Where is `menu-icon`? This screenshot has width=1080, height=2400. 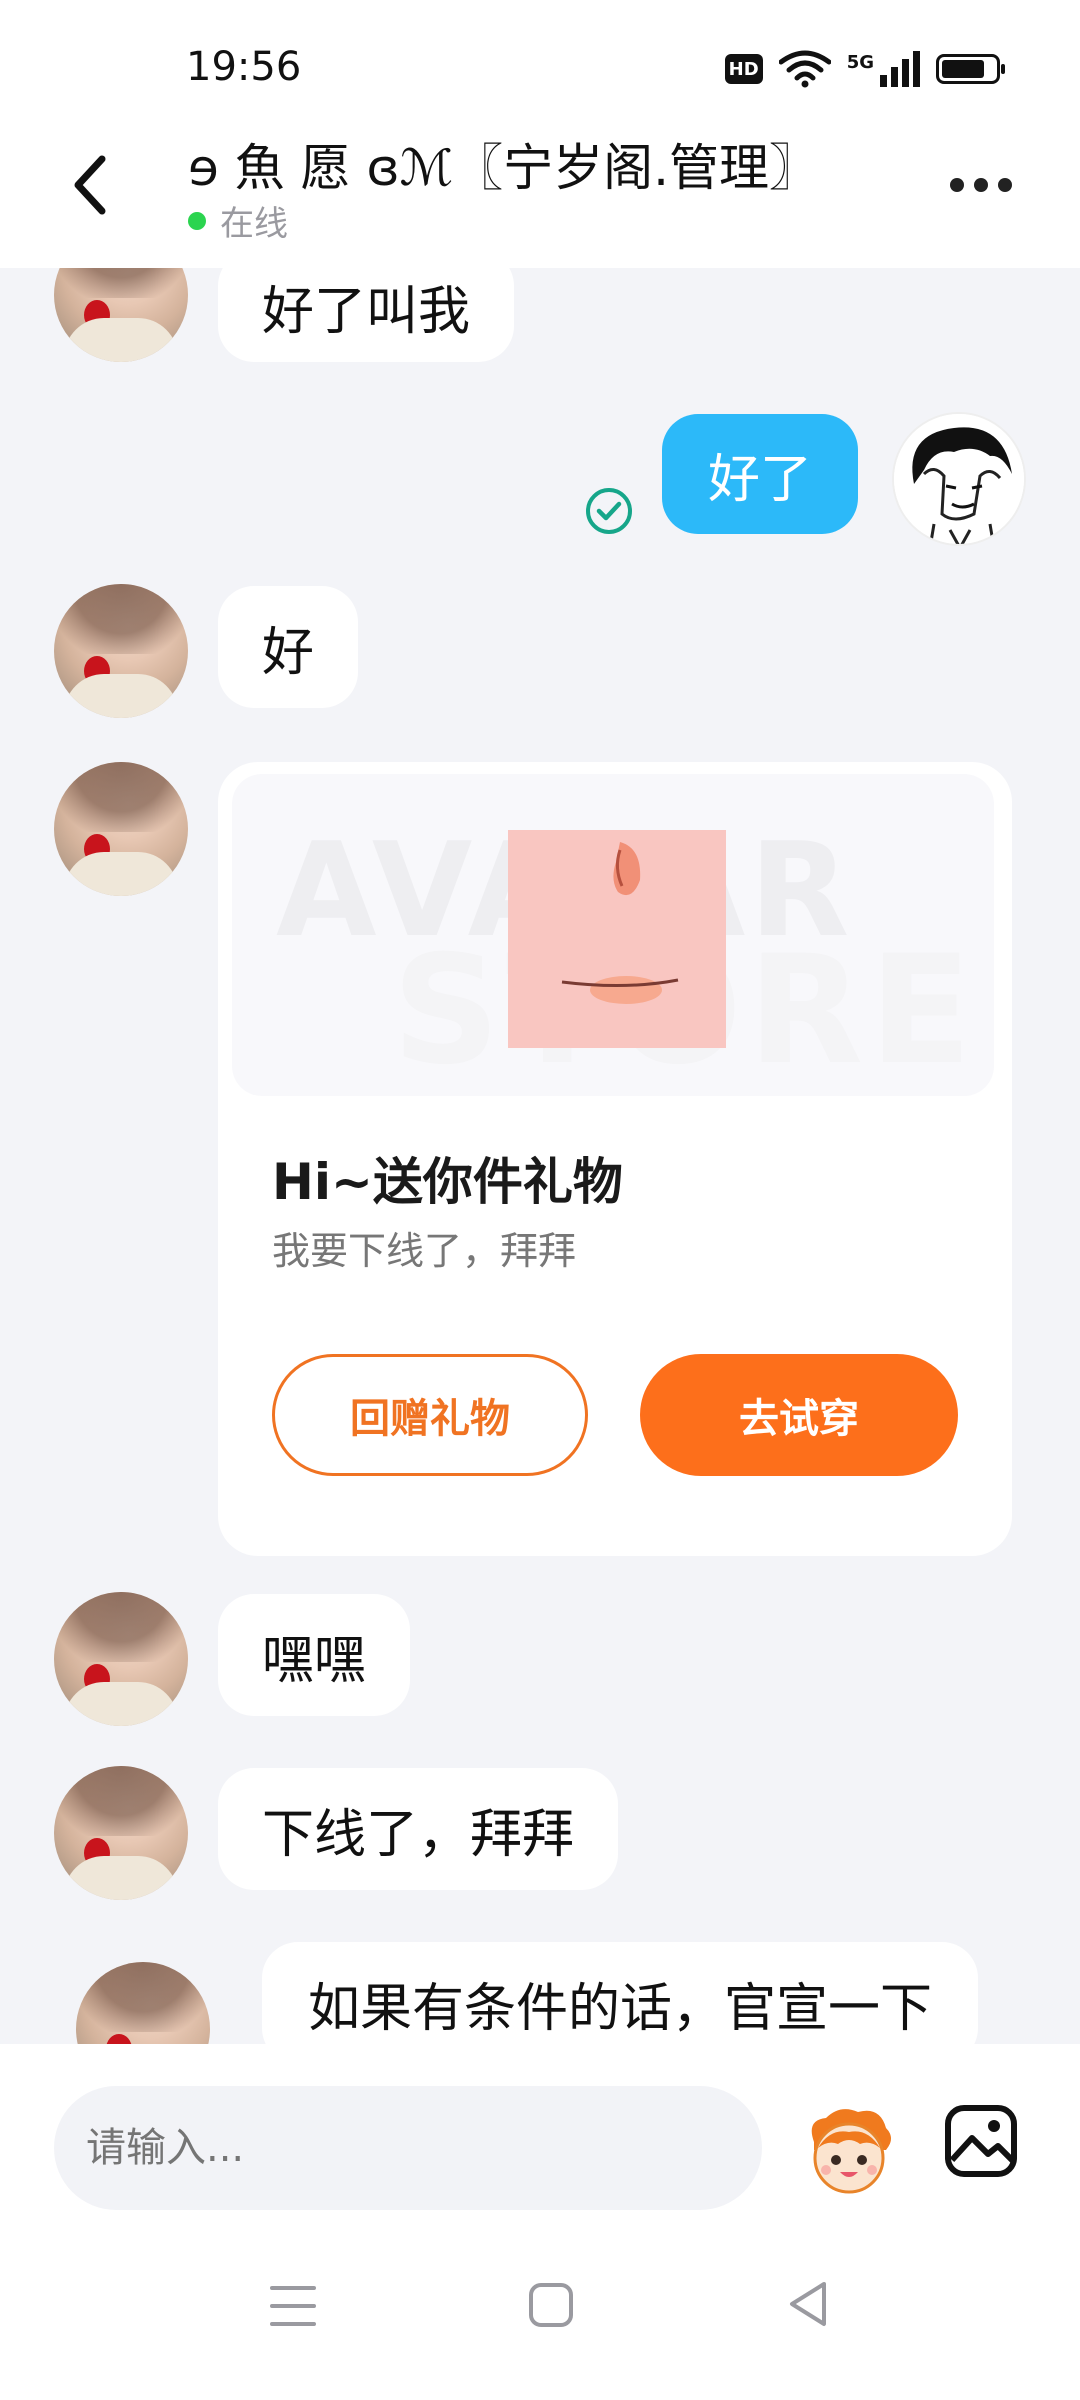 menu-icon is located at coordinates (293, 2306).